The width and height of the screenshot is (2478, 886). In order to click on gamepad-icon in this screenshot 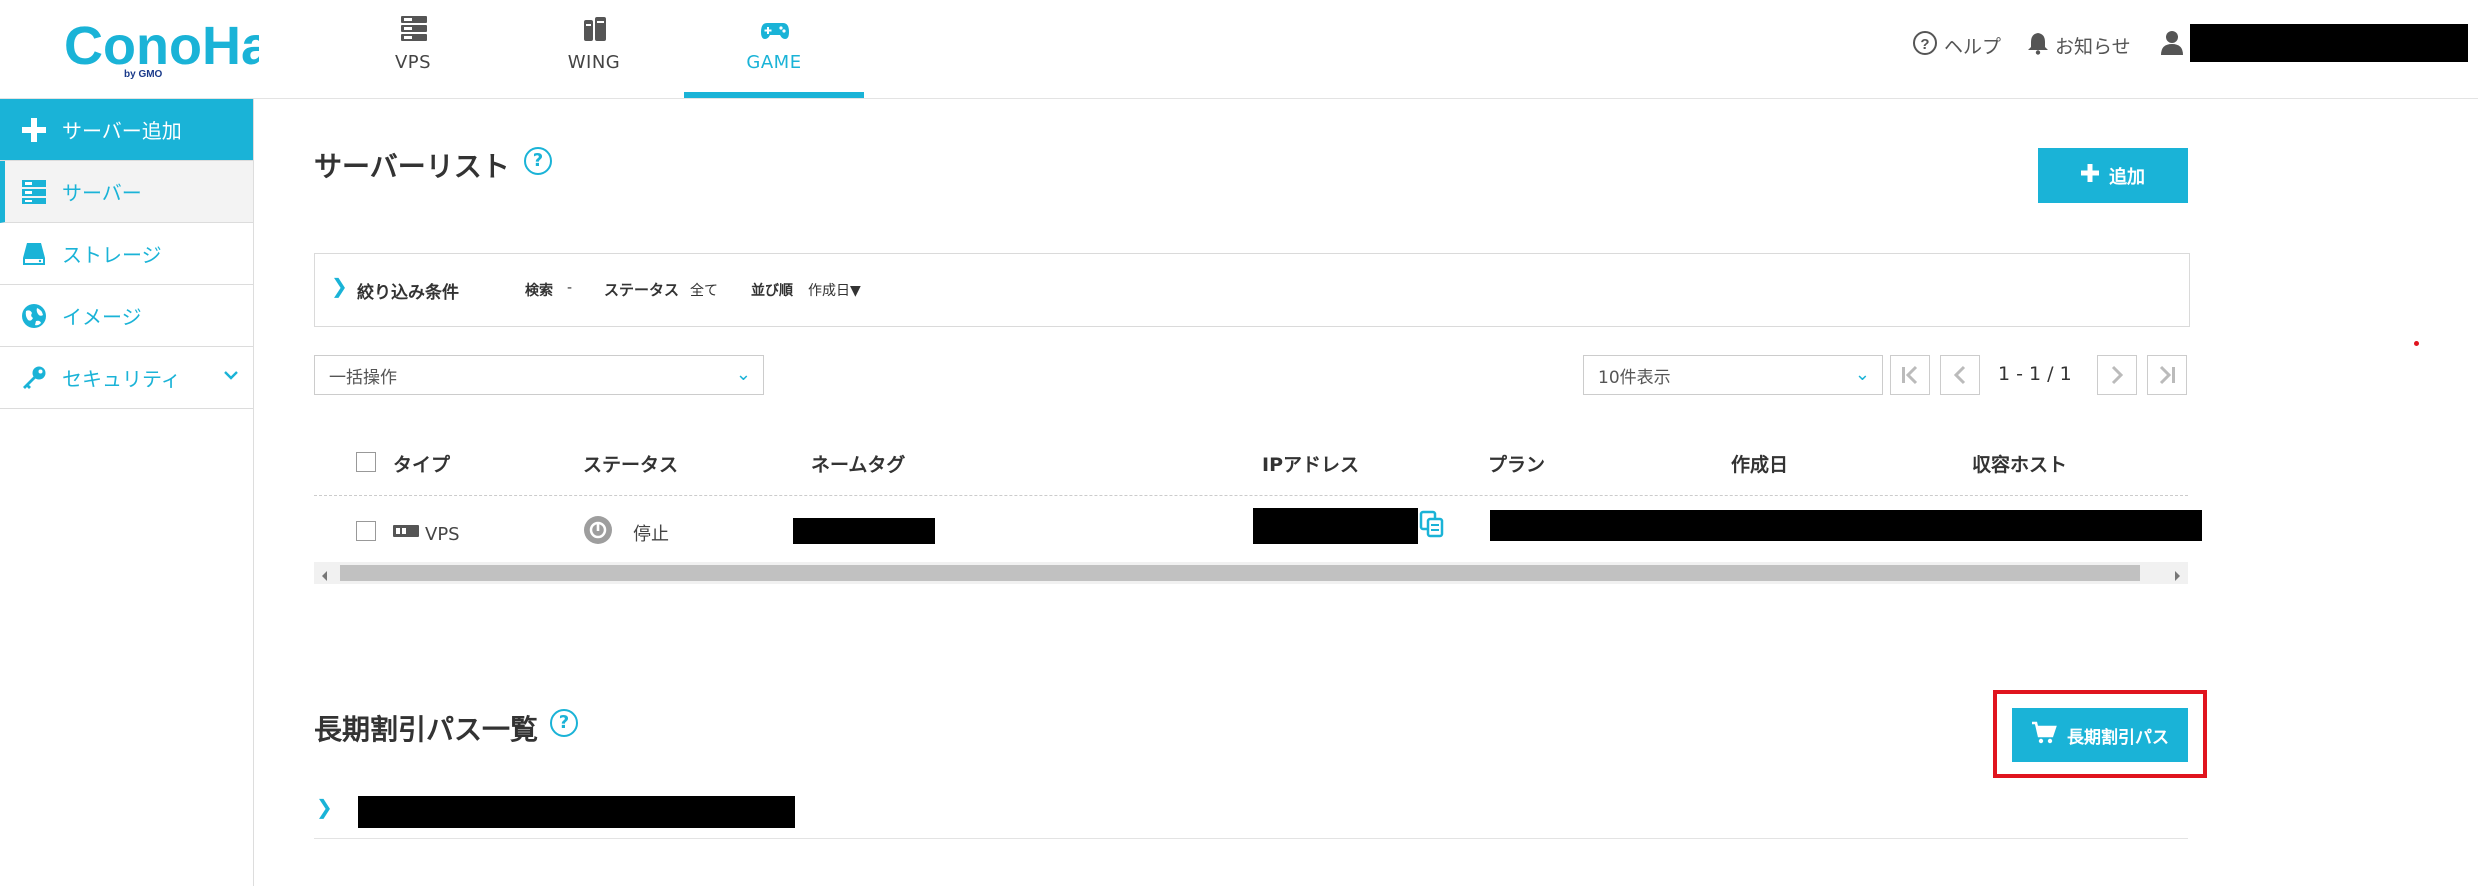, I will do `click(775, 29)`.